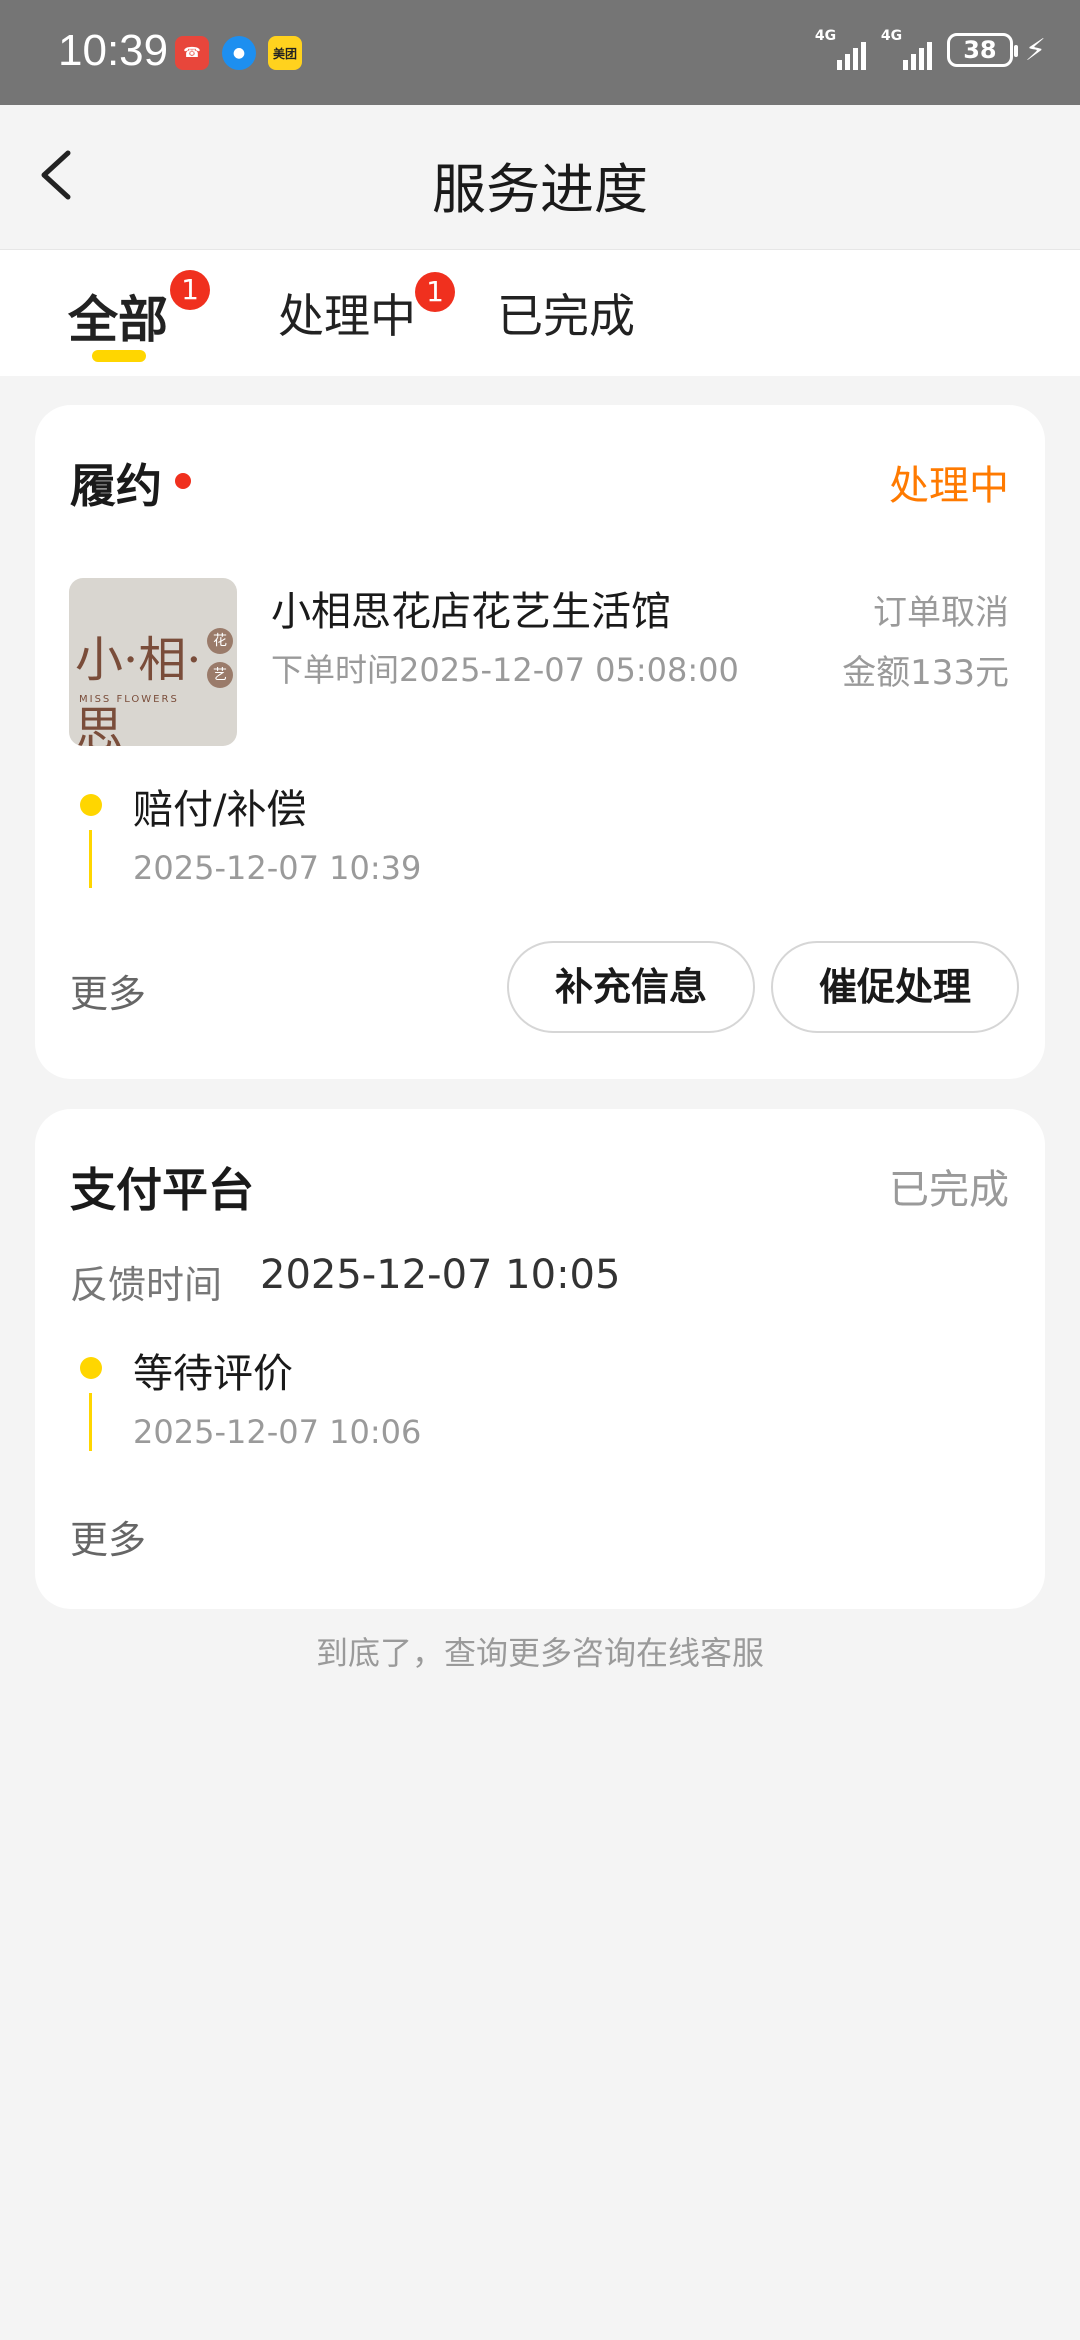 The width and height of the screenshot is (1080, 2340). What do you see at coordinates (566, 313) in the screenshot?
I see `tab-completed: 已完成` at bounding box center [566, 313].